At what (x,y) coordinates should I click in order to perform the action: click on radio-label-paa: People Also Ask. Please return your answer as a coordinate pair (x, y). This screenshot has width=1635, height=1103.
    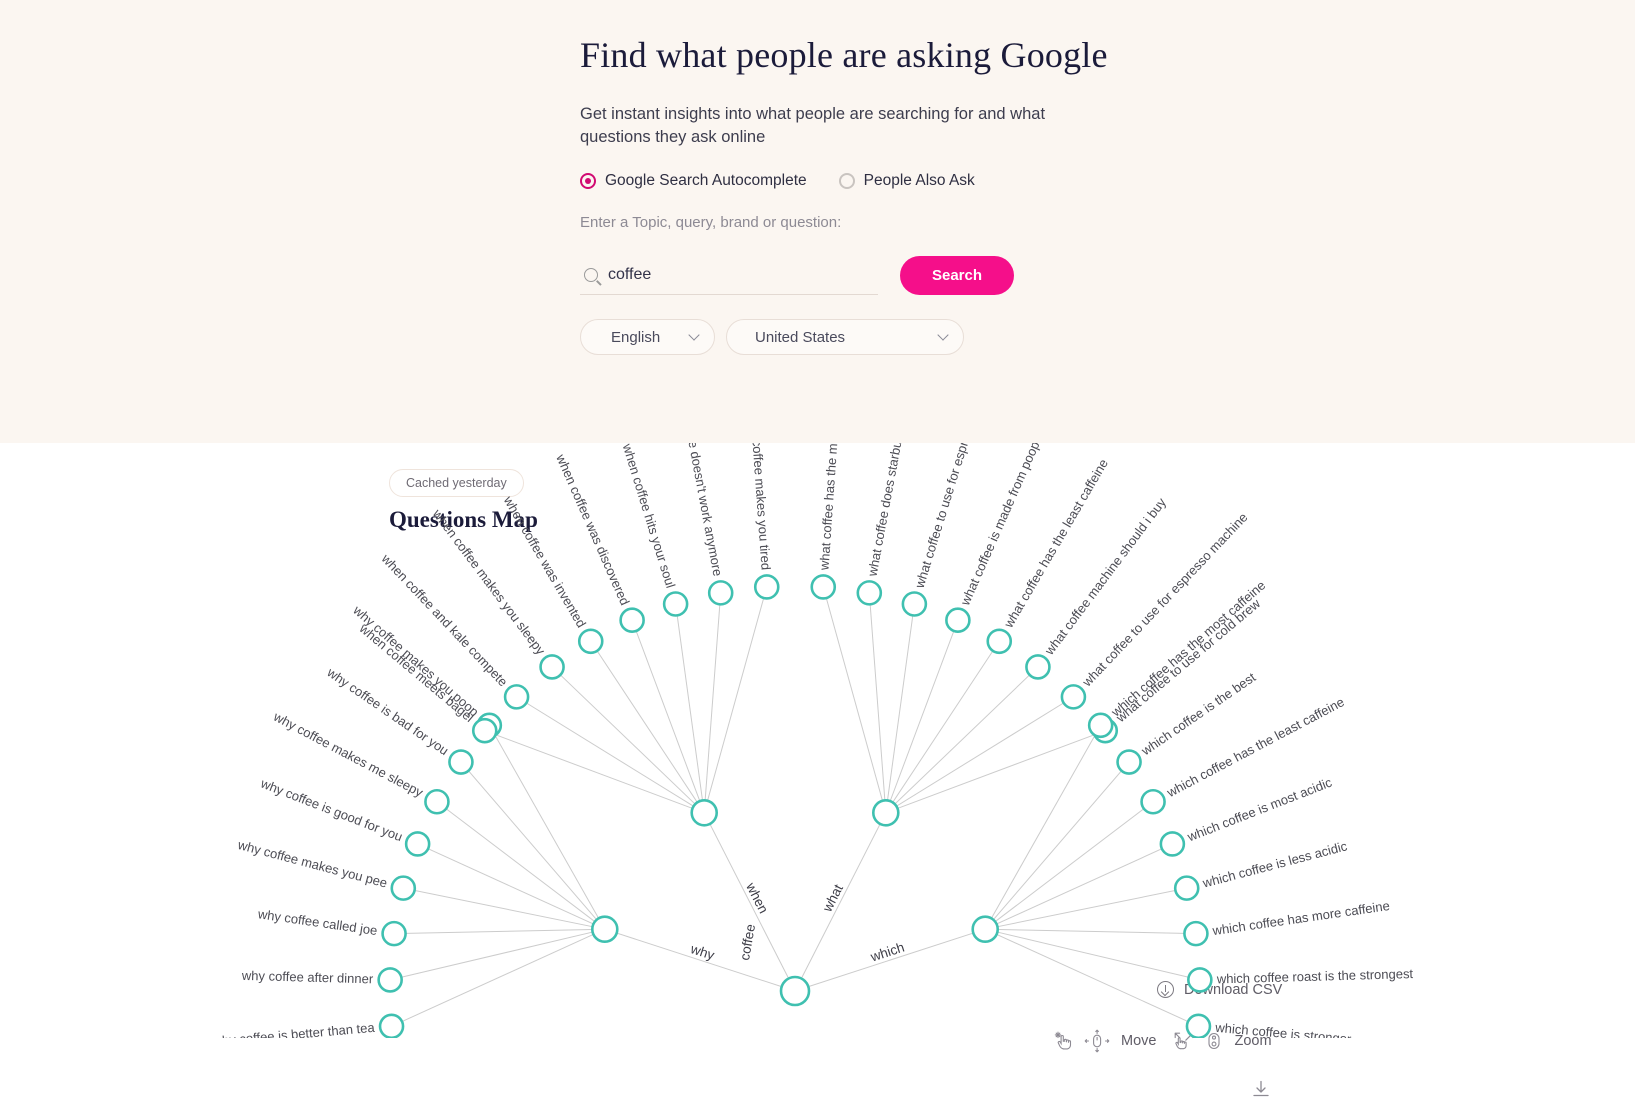
    Looking at the image, I should click on (919, 180).